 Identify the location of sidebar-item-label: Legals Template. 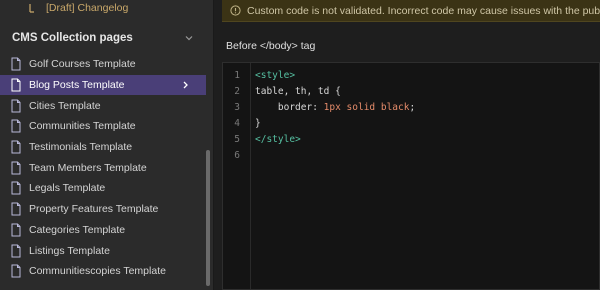
(67, 188).